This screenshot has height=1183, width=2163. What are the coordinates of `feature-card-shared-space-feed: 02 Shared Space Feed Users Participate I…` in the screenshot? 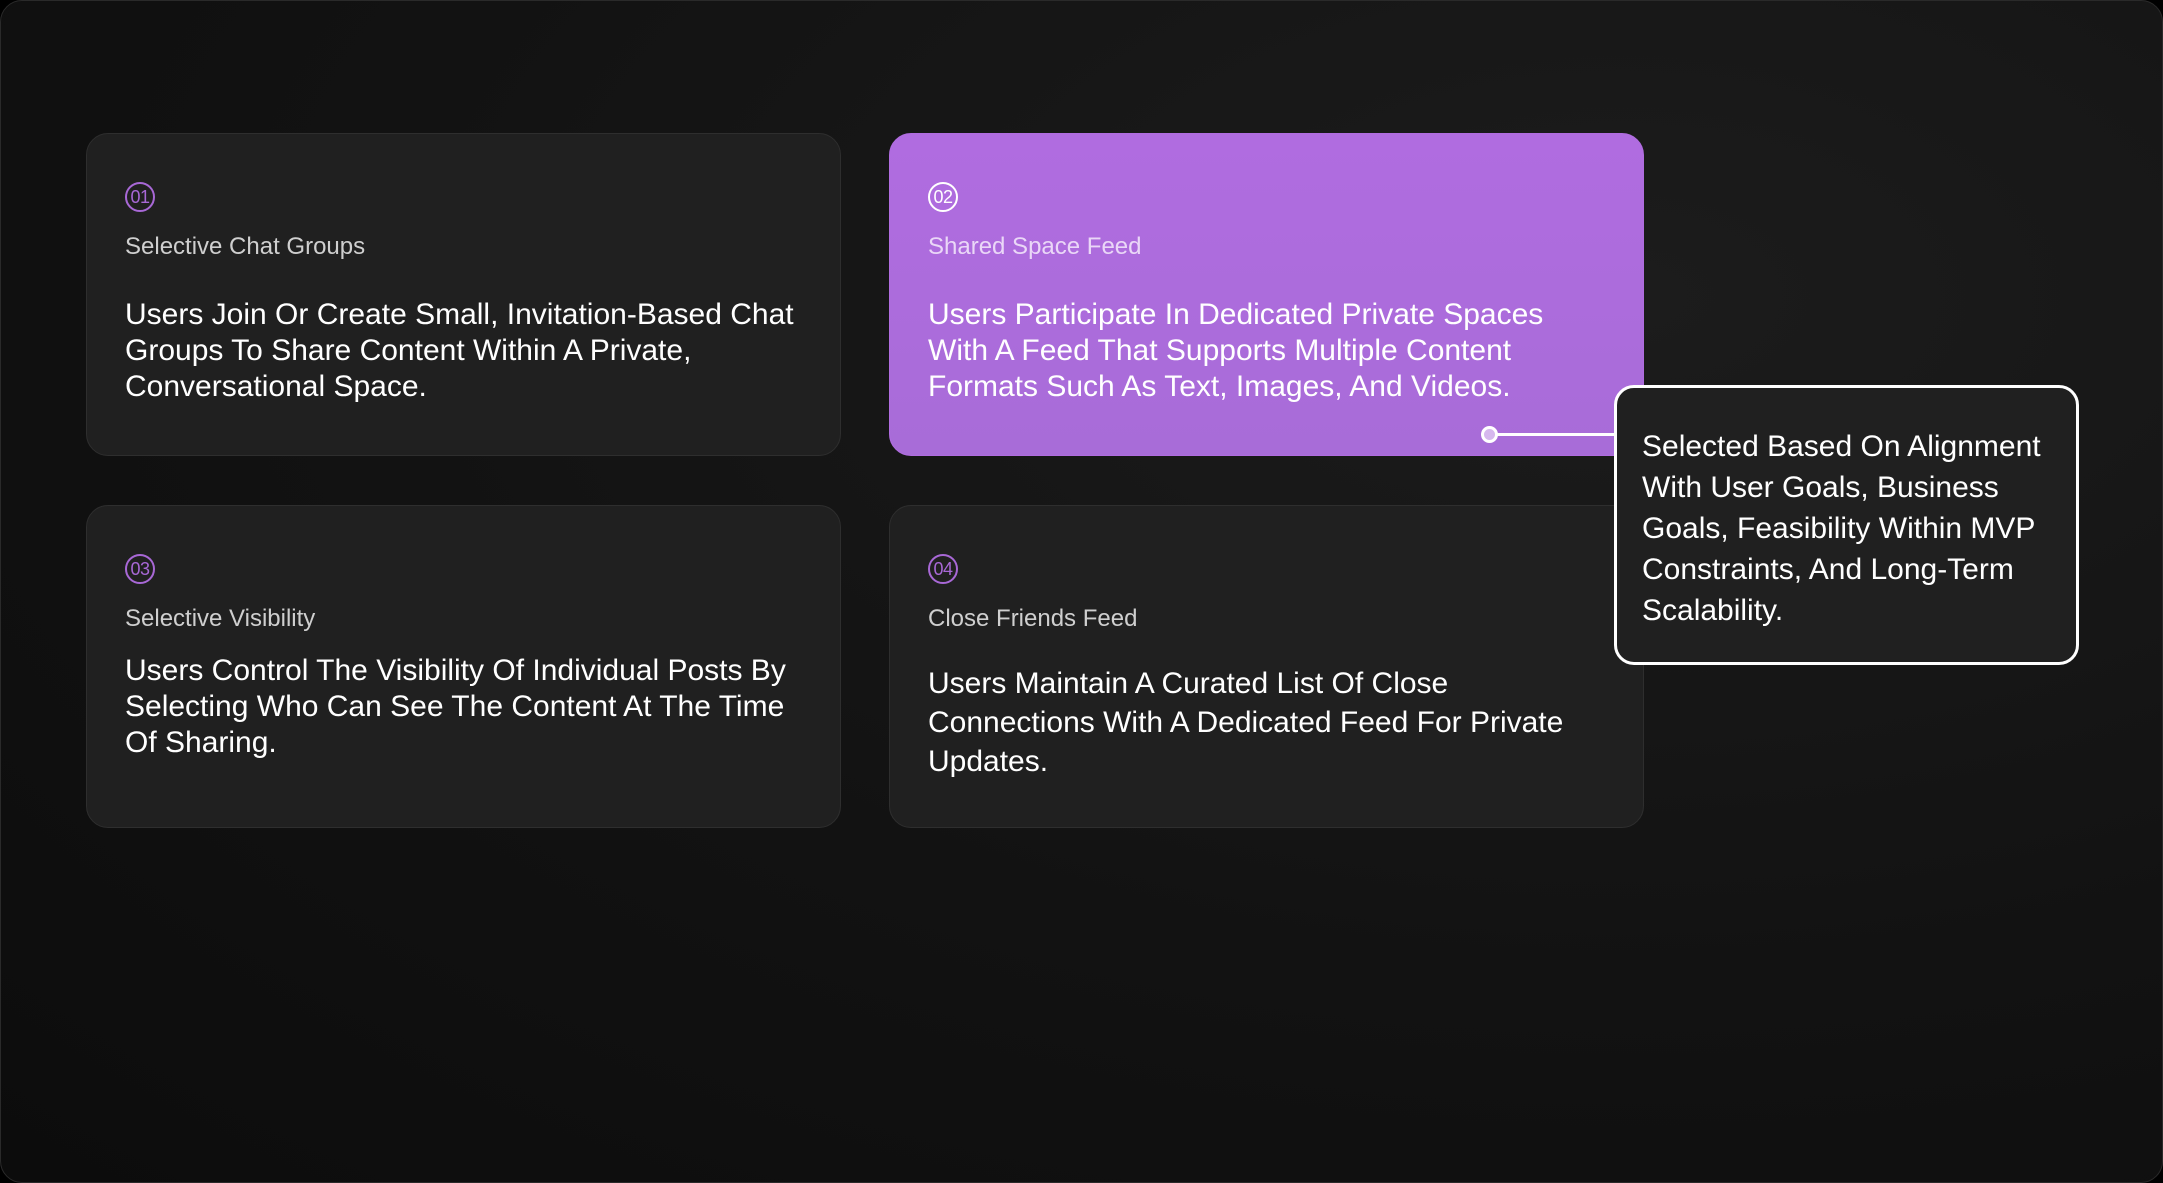 It's located at (1266, 294).